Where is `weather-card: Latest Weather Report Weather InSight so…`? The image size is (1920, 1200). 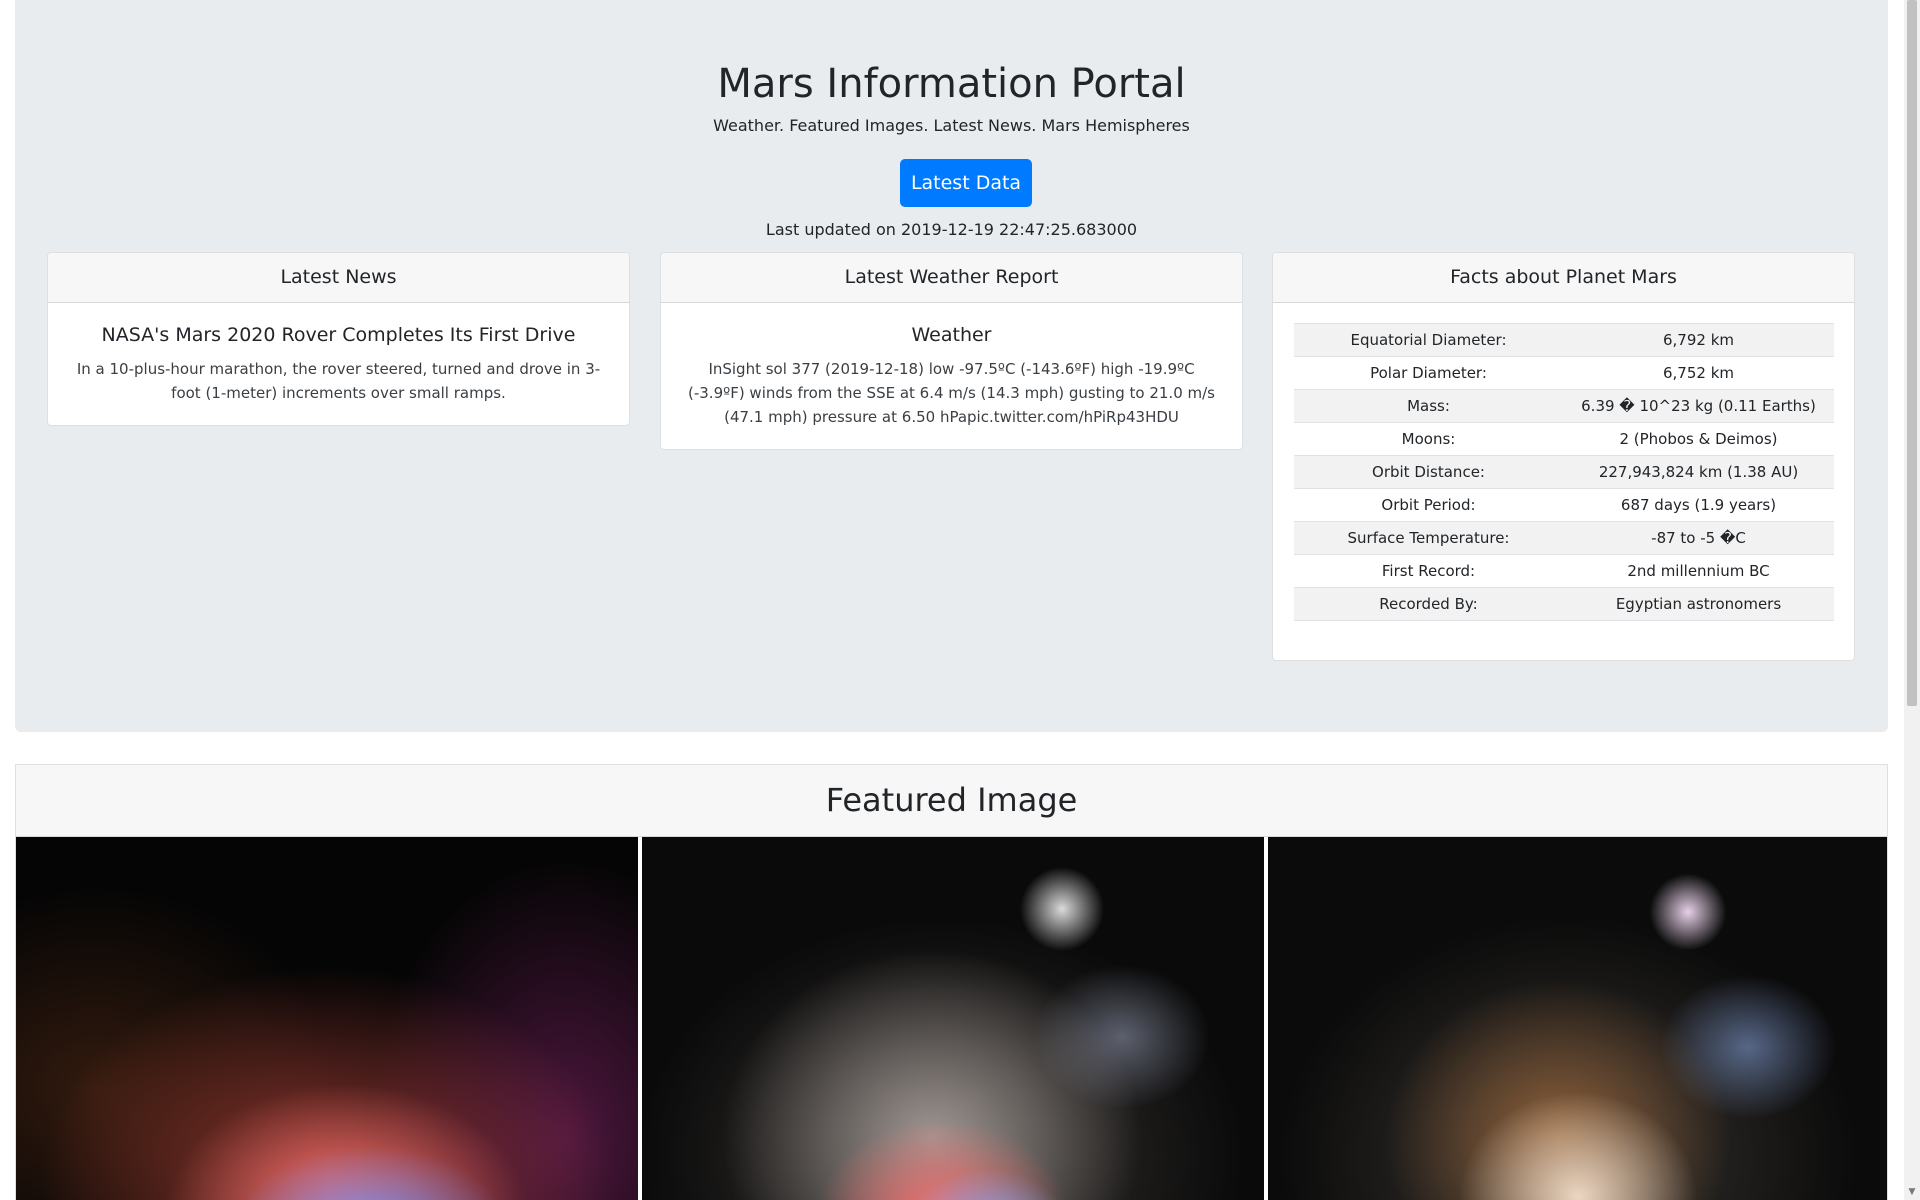 weather-card: Latest Weather Report Weather InSight so… is located at coordinates (951, 351).